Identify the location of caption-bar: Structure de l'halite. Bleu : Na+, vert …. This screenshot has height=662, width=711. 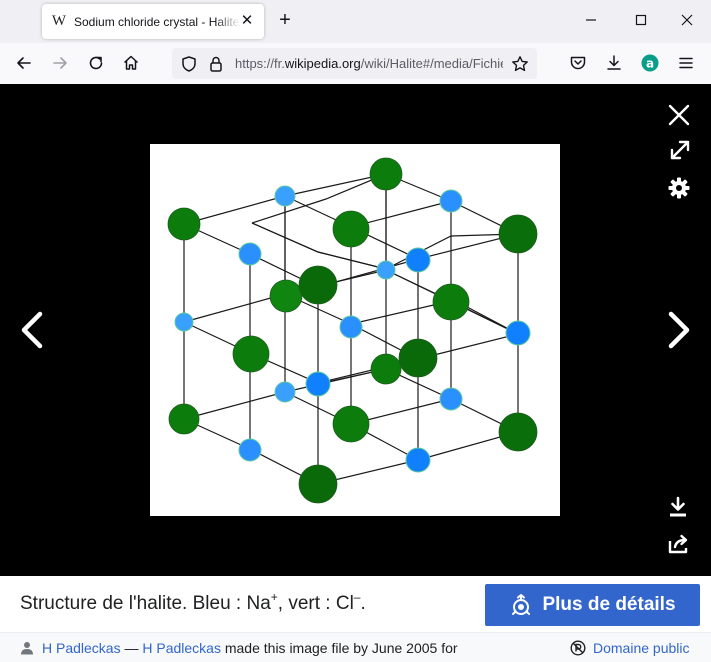
(355, 604).